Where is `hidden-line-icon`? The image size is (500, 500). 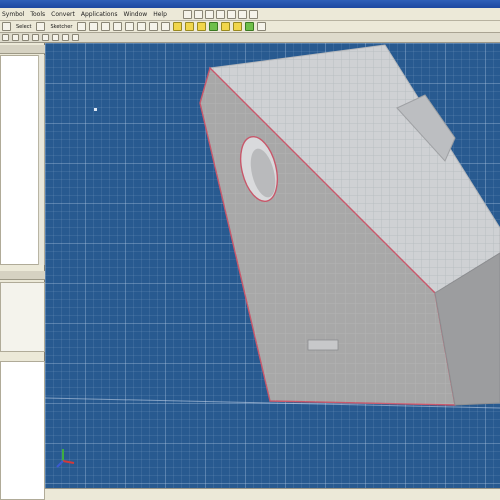 hidden-line-icon is located at coordinates (75, 37).